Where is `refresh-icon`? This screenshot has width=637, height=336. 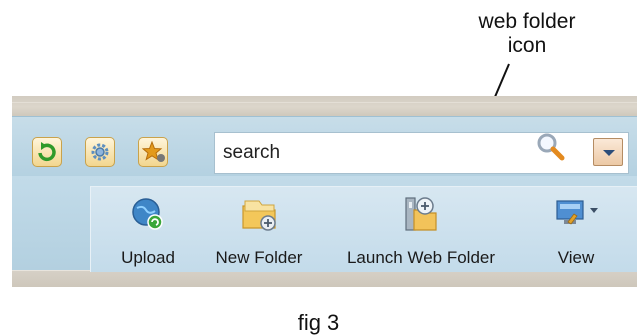
refresh-icon is located at coordinates (47, 152).